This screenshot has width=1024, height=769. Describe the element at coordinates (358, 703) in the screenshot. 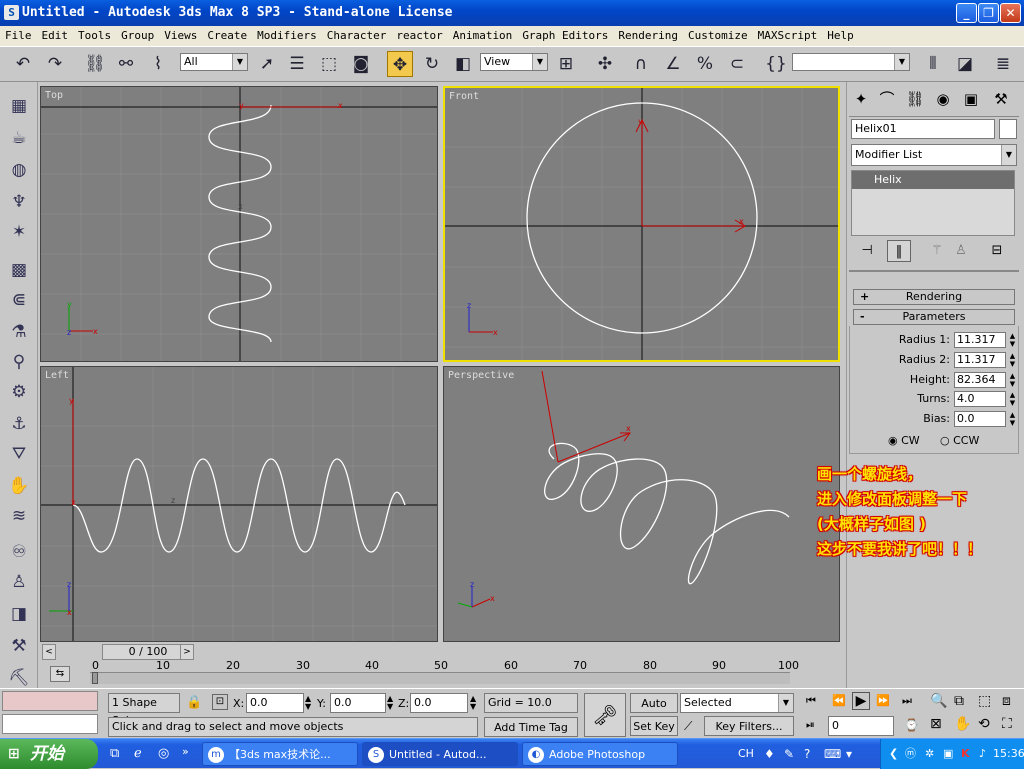

I see `y-coordinate-field: 0.0` at that location.